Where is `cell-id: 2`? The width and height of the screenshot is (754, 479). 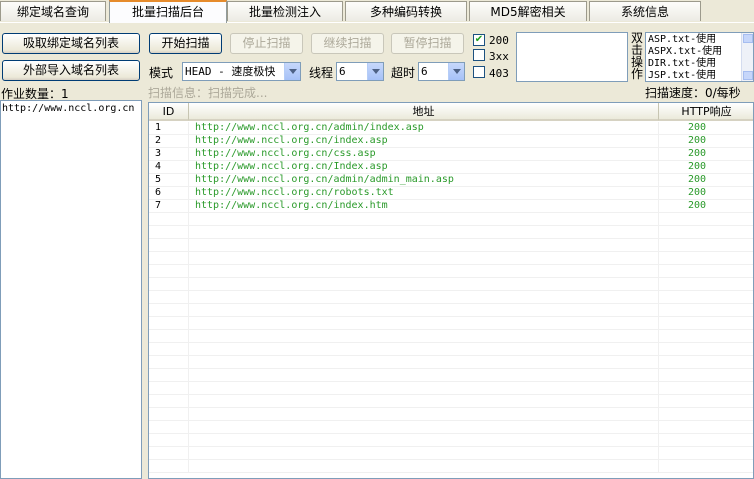 cell-id: 2 is located at coordinates (158, 140).